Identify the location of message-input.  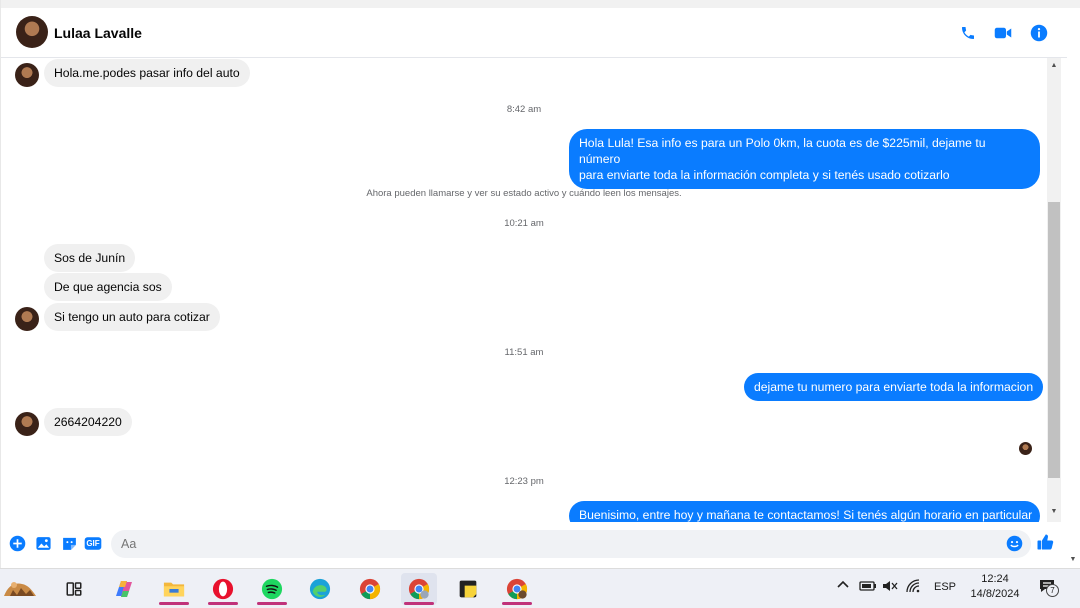
(571, 544).